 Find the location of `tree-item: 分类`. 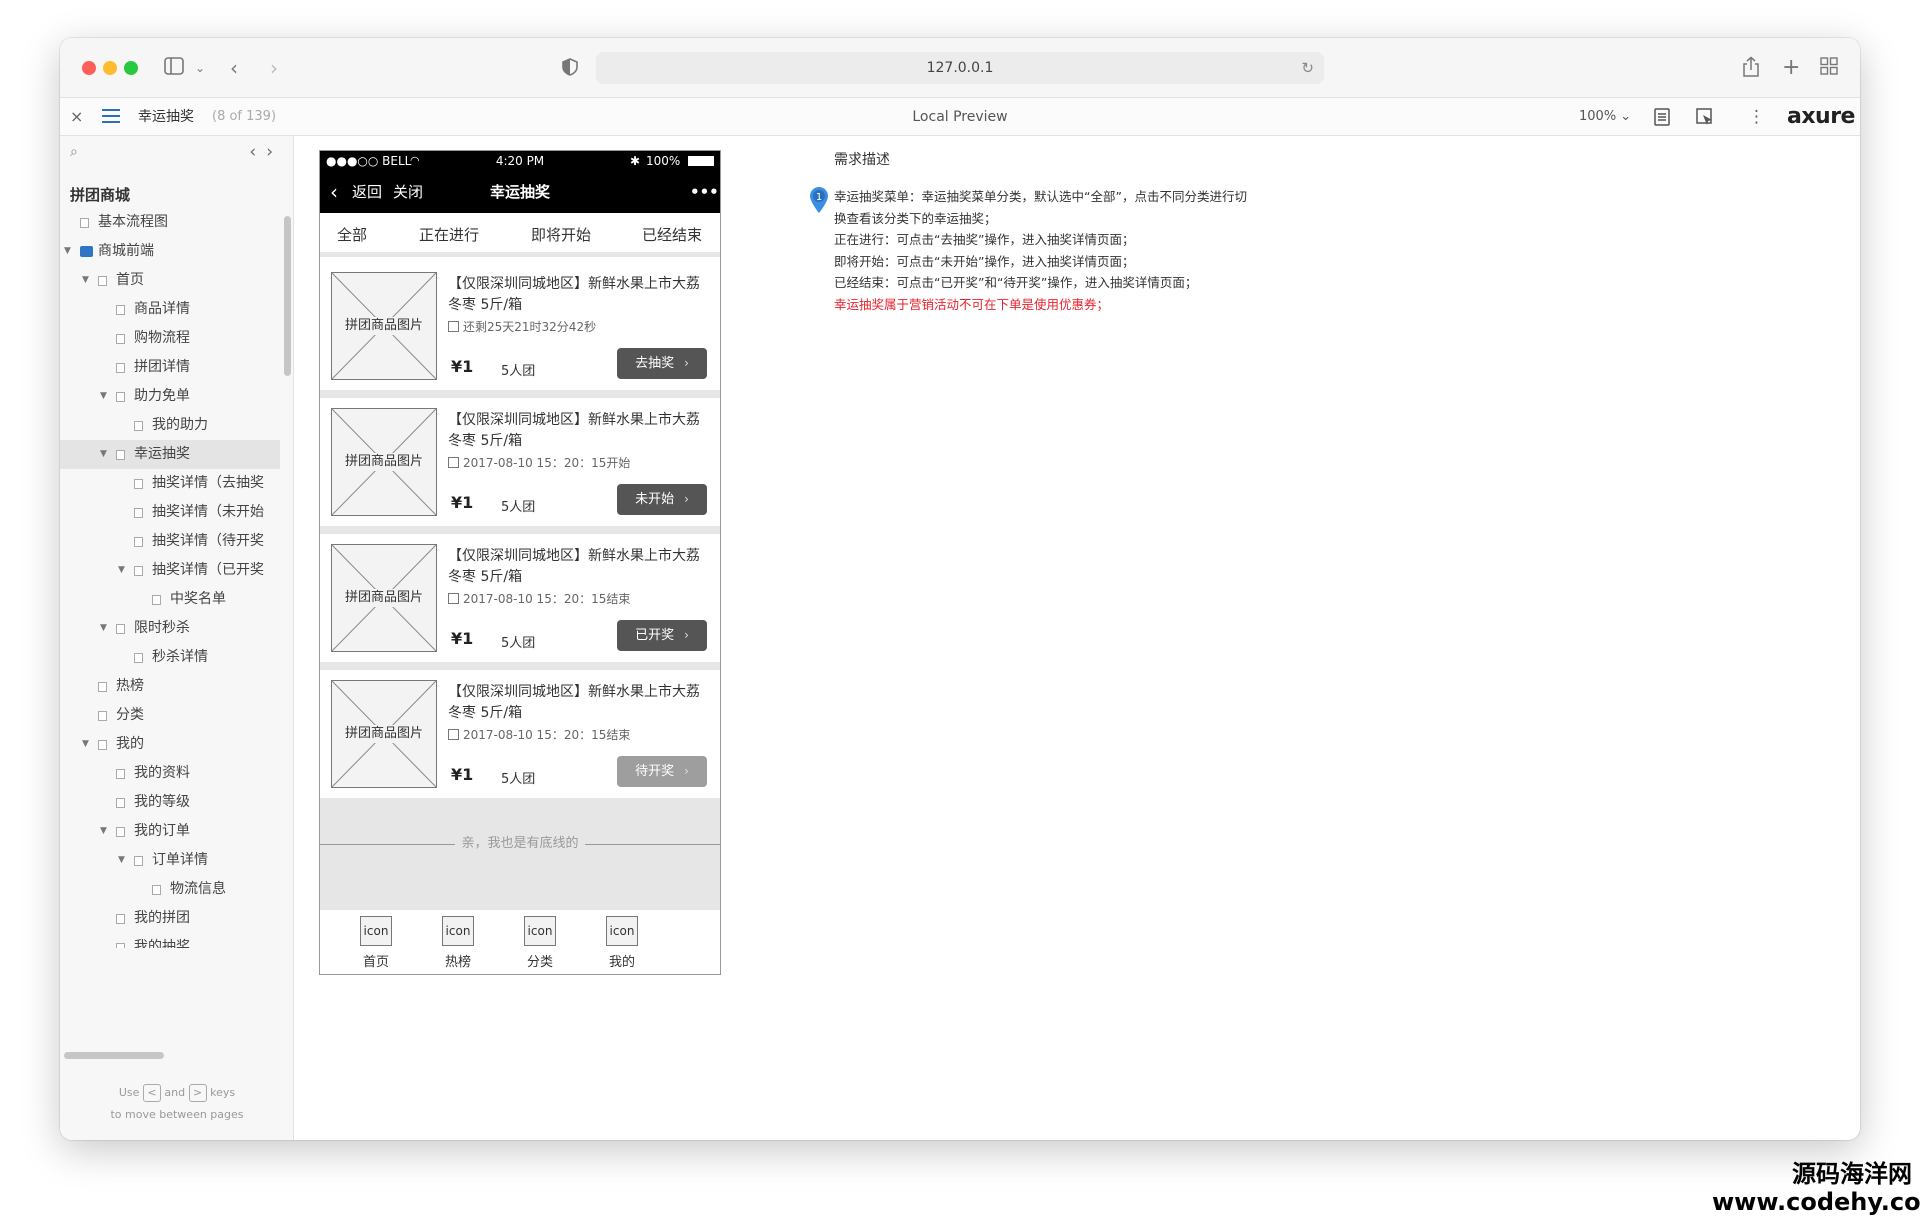

tree-item: 分类 is located at coordinates (170, 715).